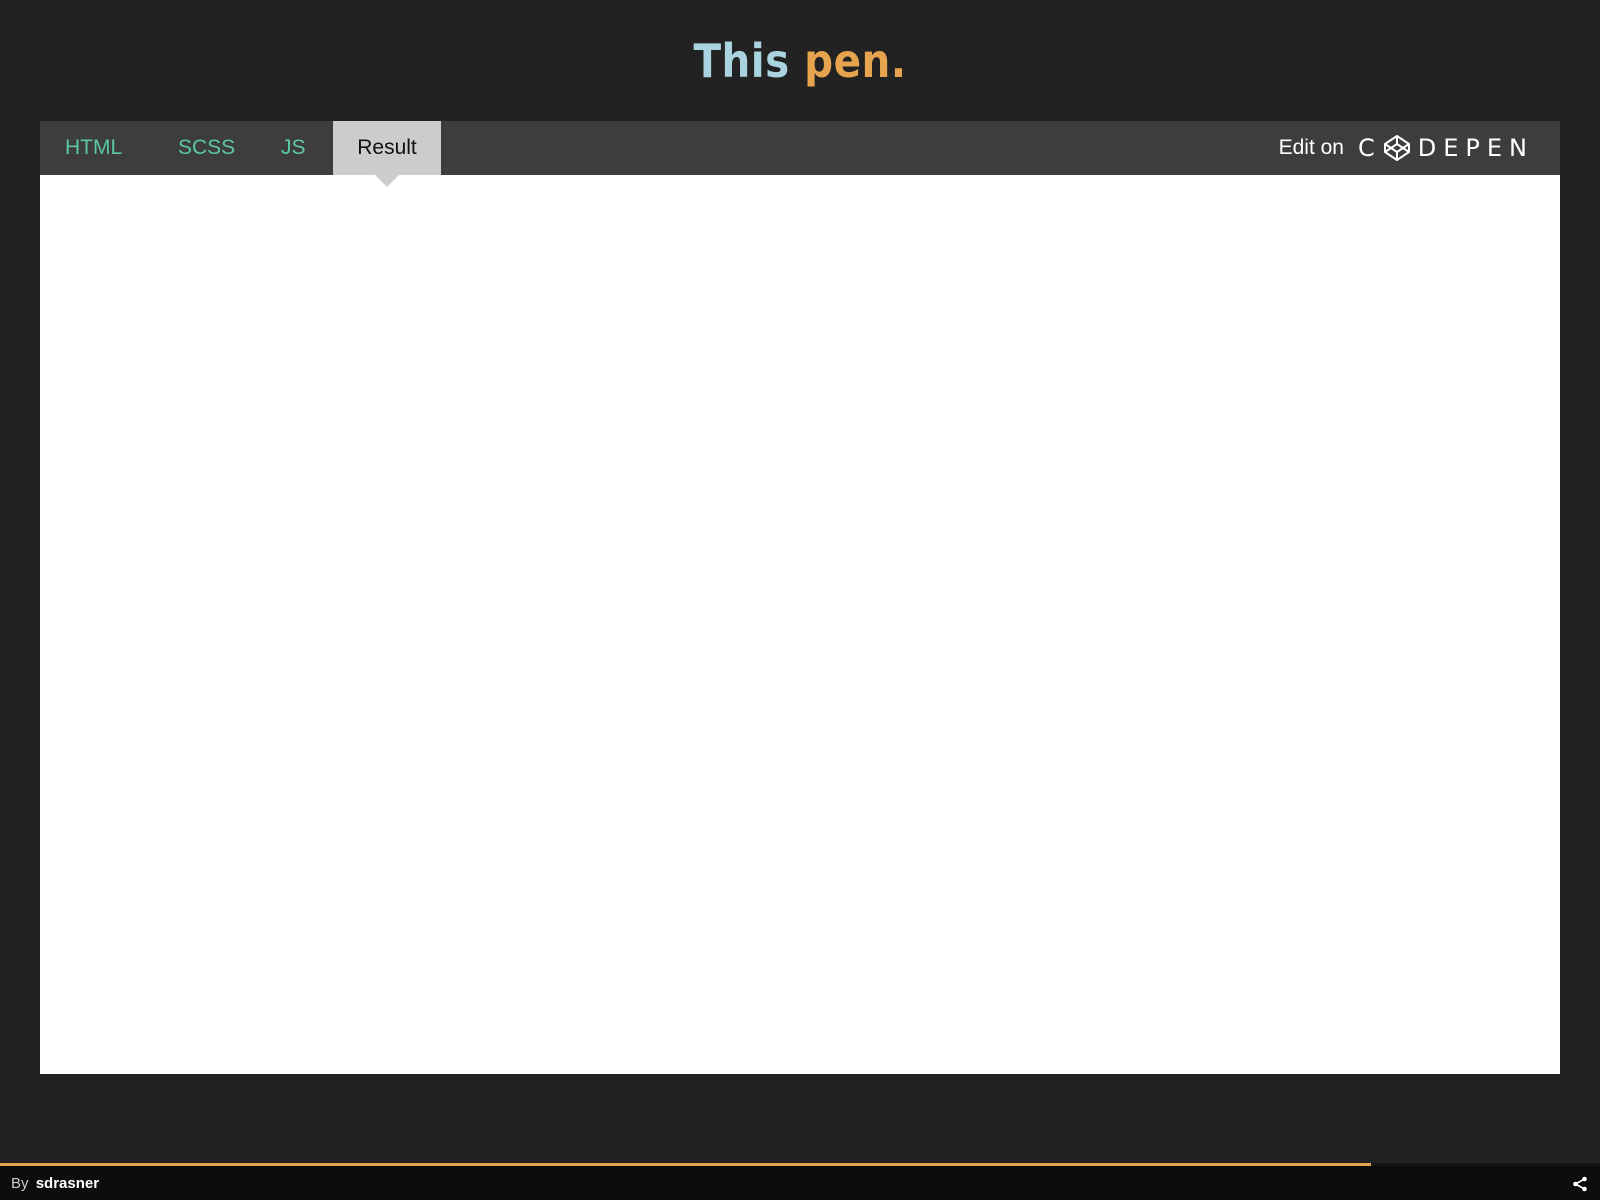 This screenshot has height=1200, width=1600. I want to click on author-link: sdrasner, so click(67, 1183).